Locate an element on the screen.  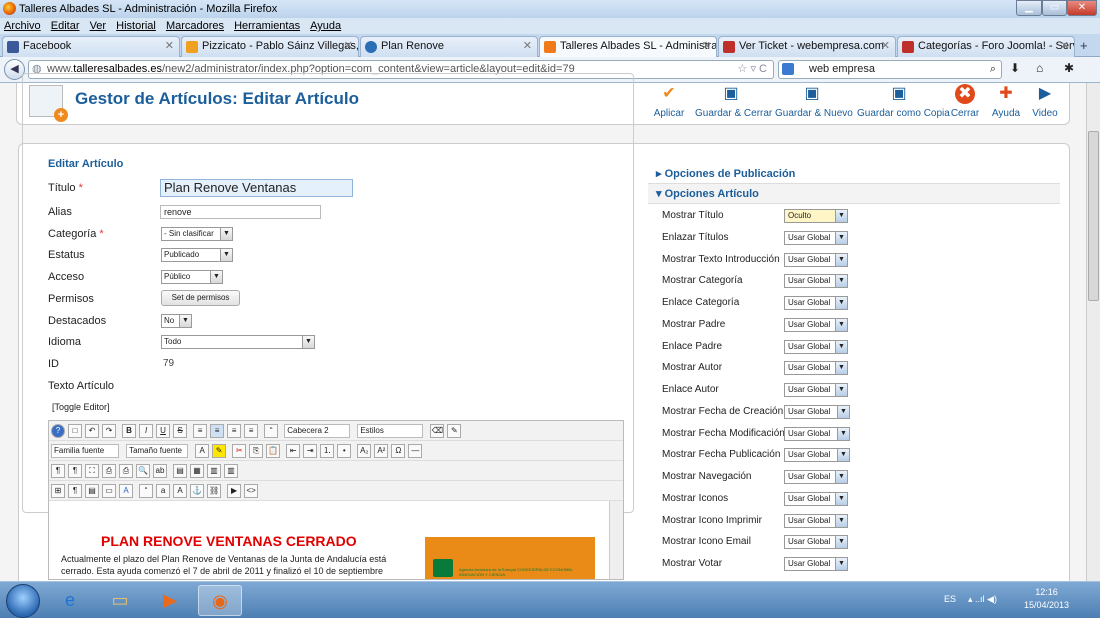
aplicar-button: ✔ Aplicar is located at coordinates (669, 103).